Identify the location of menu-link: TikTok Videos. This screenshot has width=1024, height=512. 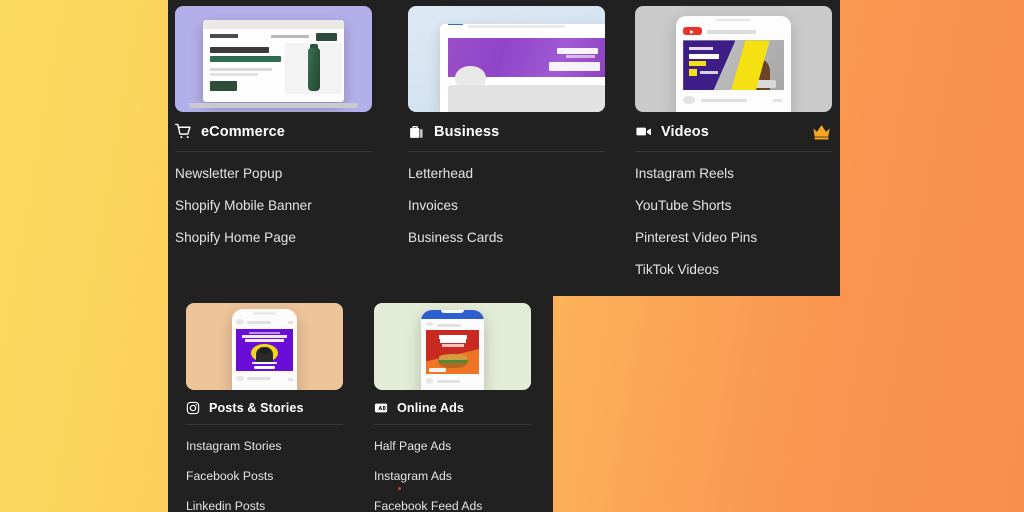
(733, 270).